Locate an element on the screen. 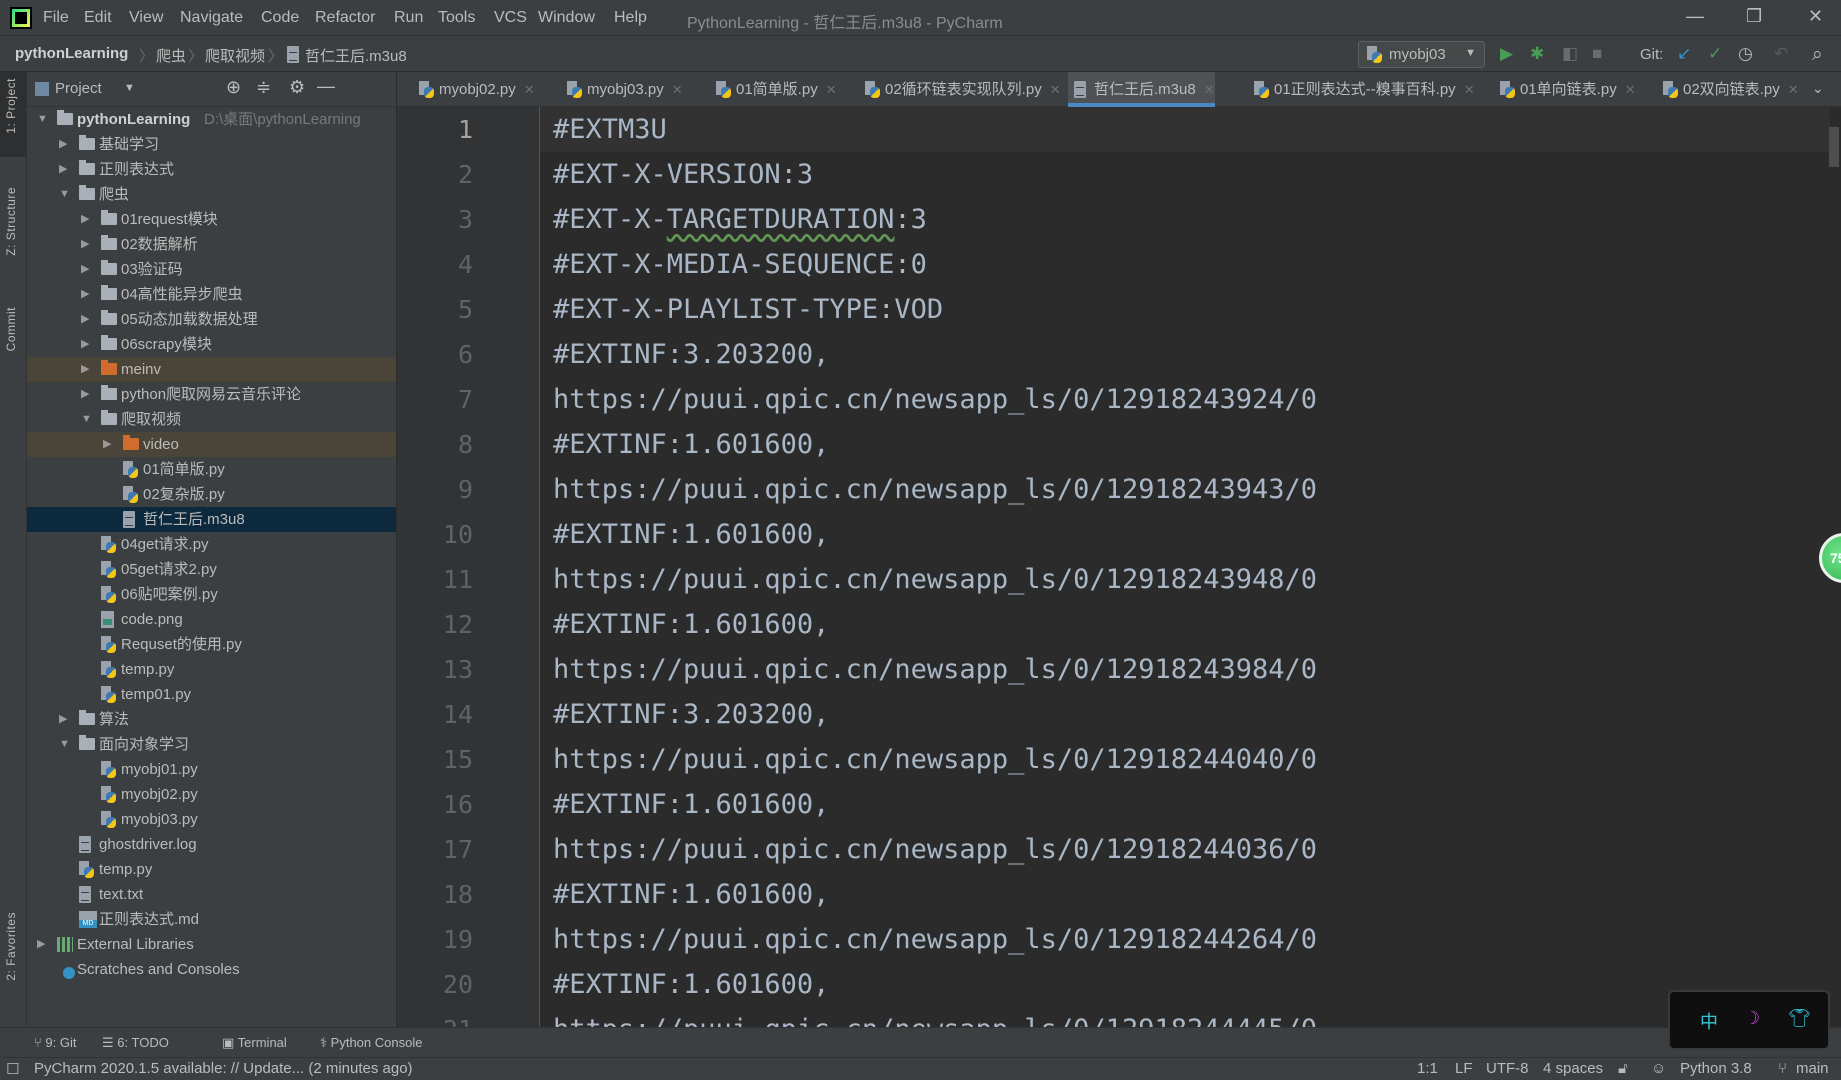 This screenshot has width=1841, height=1080. menu-file: File is located at coordinates (56, 18).